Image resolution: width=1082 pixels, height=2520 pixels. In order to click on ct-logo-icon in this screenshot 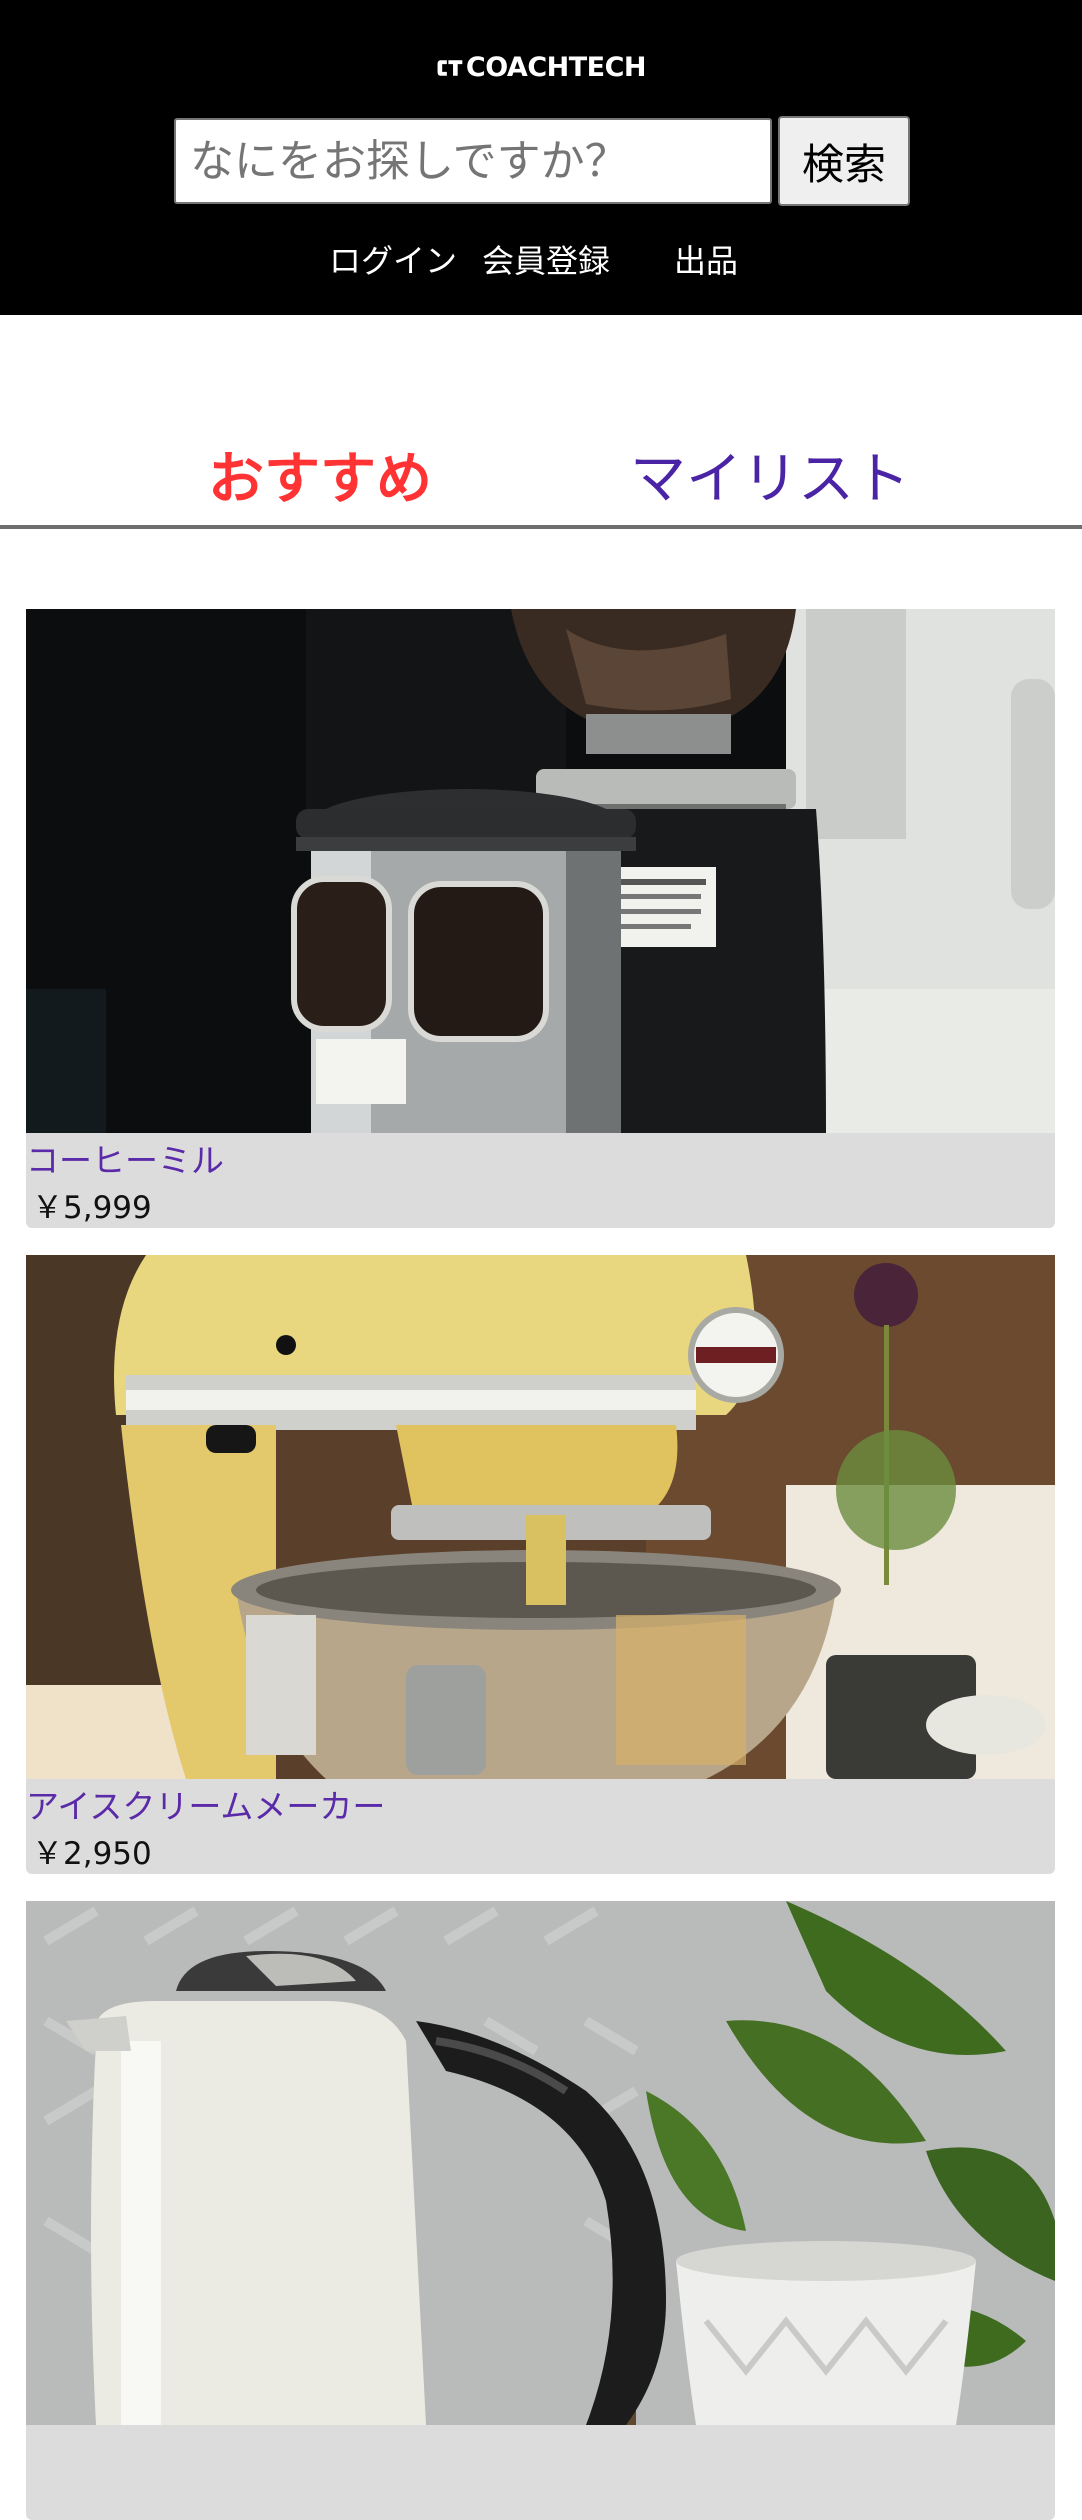, I will do `click(450, 68)`.